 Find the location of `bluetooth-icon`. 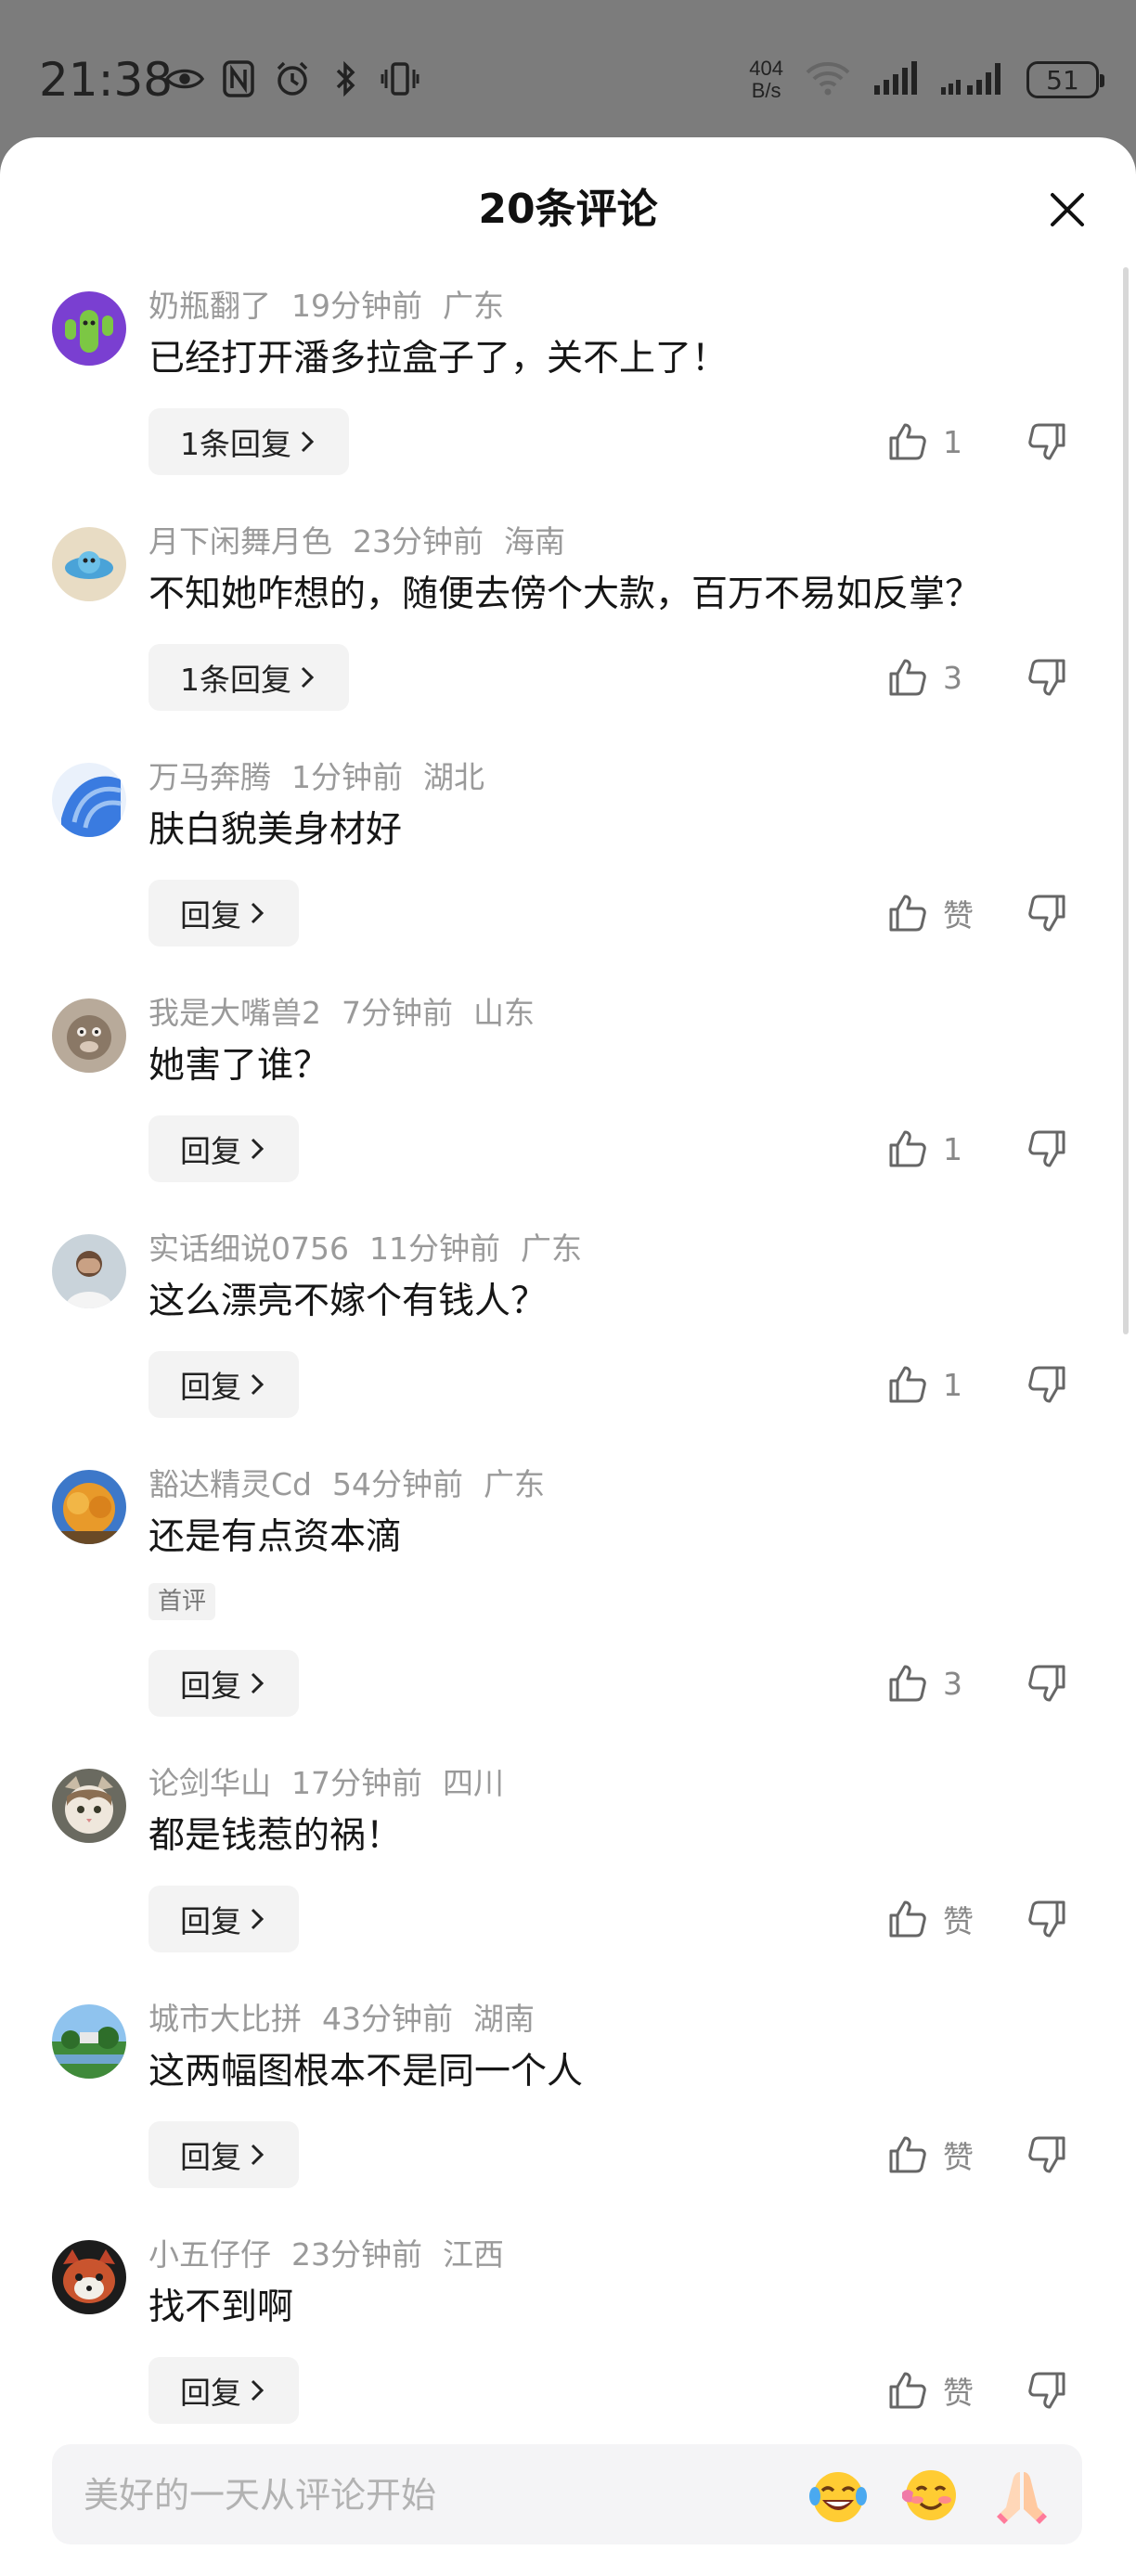

bluetooth-icon is located at coordinates (346, 79).